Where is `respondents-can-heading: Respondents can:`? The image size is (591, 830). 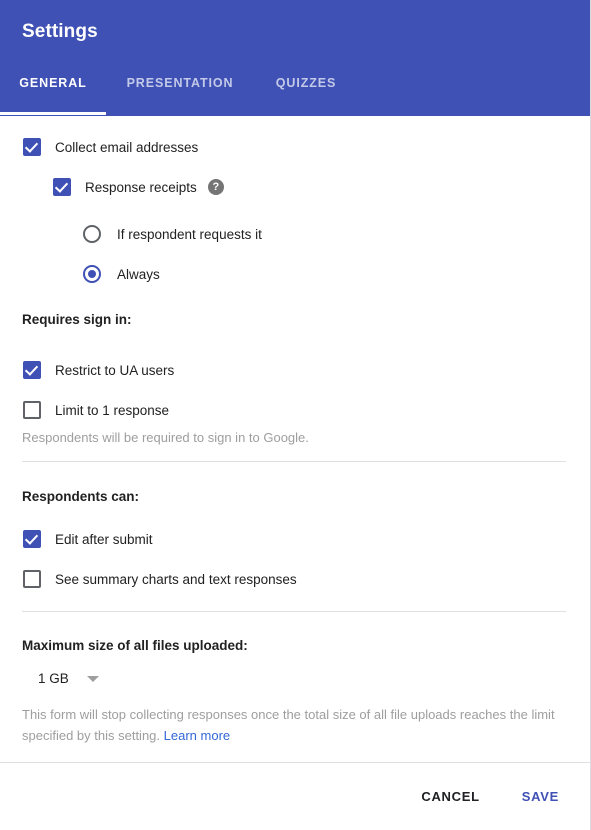
respondents-can-heading: Respondents can: is located at coordinates (81, 496).